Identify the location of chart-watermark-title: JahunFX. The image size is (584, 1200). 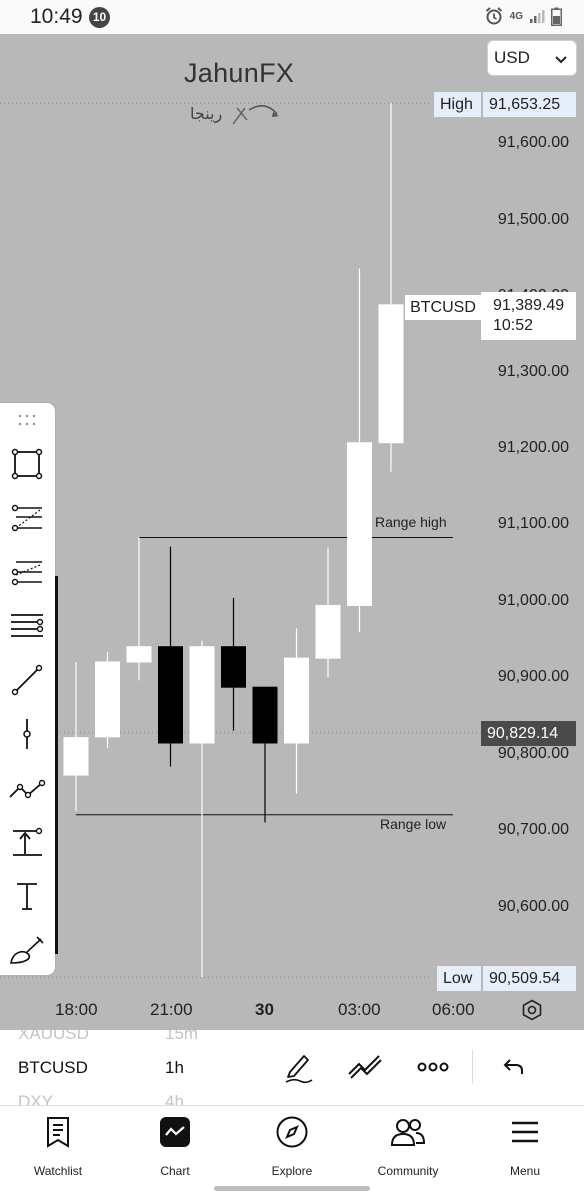
(239, 73).